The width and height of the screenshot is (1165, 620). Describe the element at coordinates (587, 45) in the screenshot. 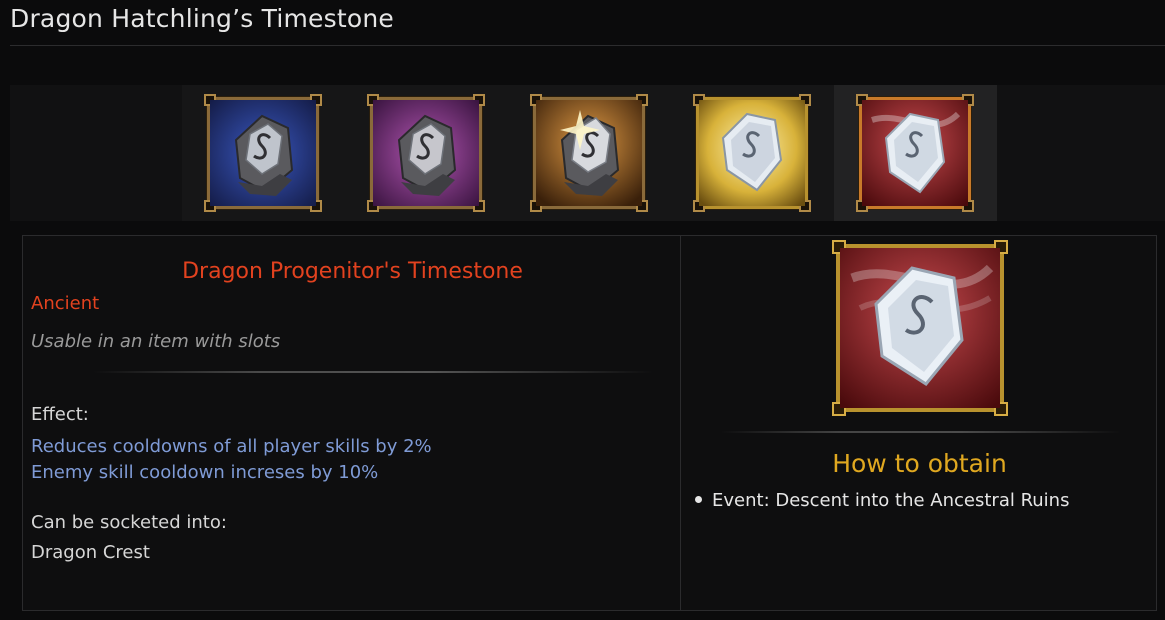

I see `title-divider` at that location.